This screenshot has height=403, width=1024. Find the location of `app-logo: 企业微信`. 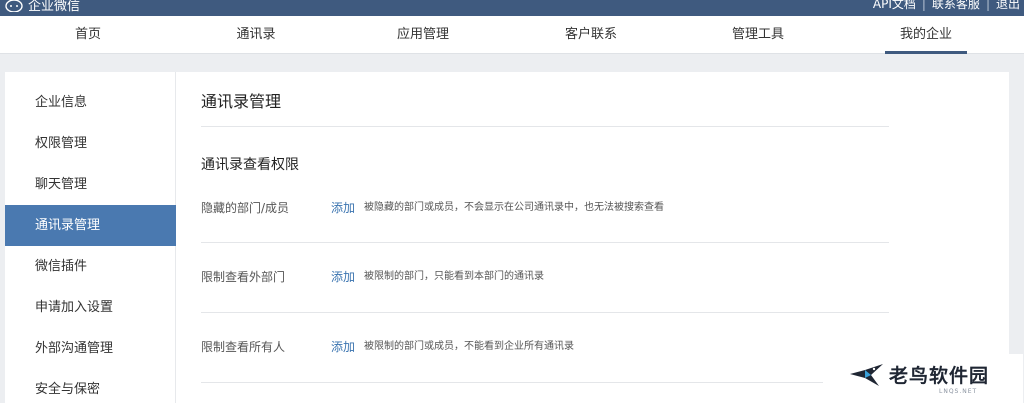

app-logo: 企业微信 is located at coordinates (42, 7).